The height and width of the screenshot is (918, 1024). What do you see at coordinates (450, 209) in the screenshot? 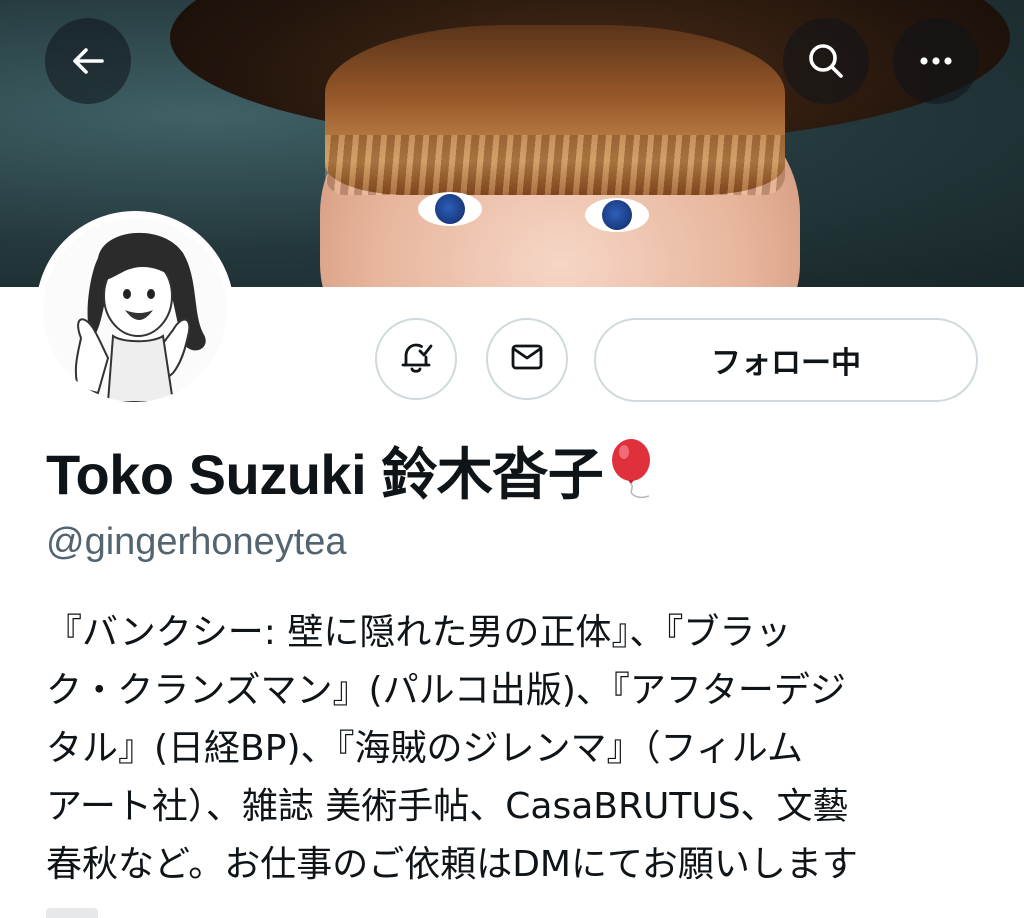
I see `banner-eye-left` at bounding box center [450, 209].